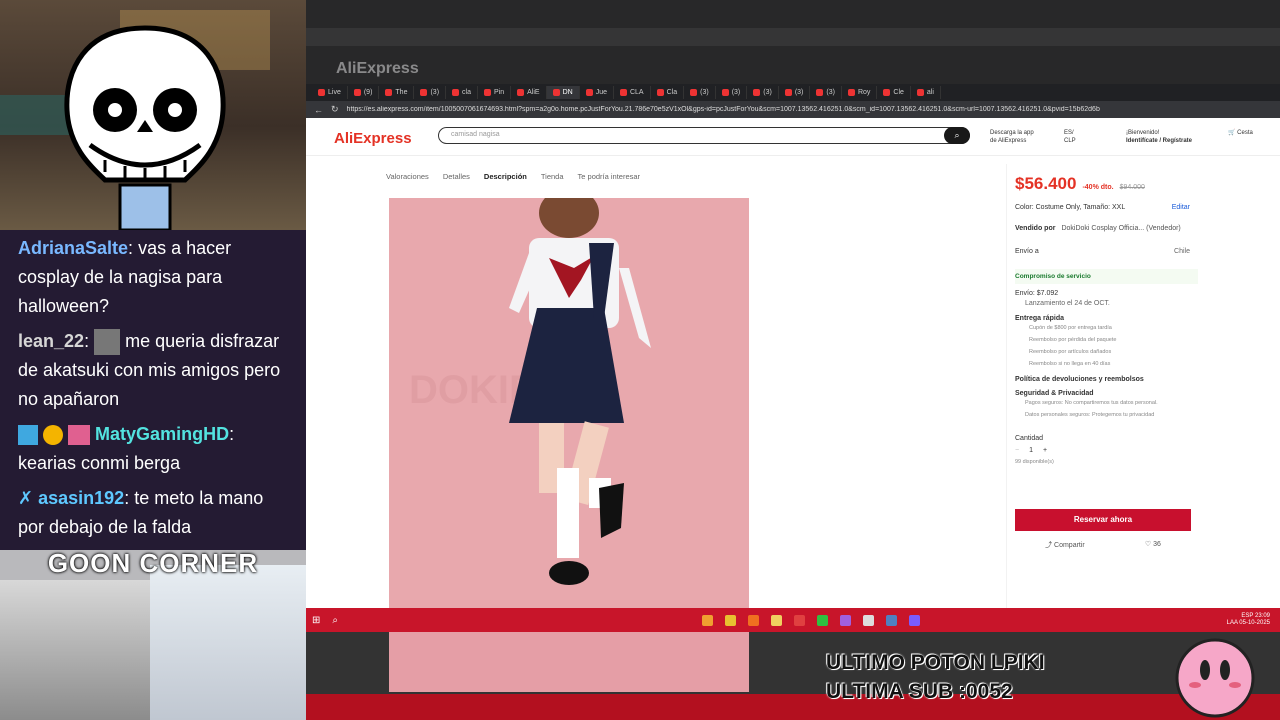  I want to click on cart-button: 🛒 Cesta, so click(1240, 133).